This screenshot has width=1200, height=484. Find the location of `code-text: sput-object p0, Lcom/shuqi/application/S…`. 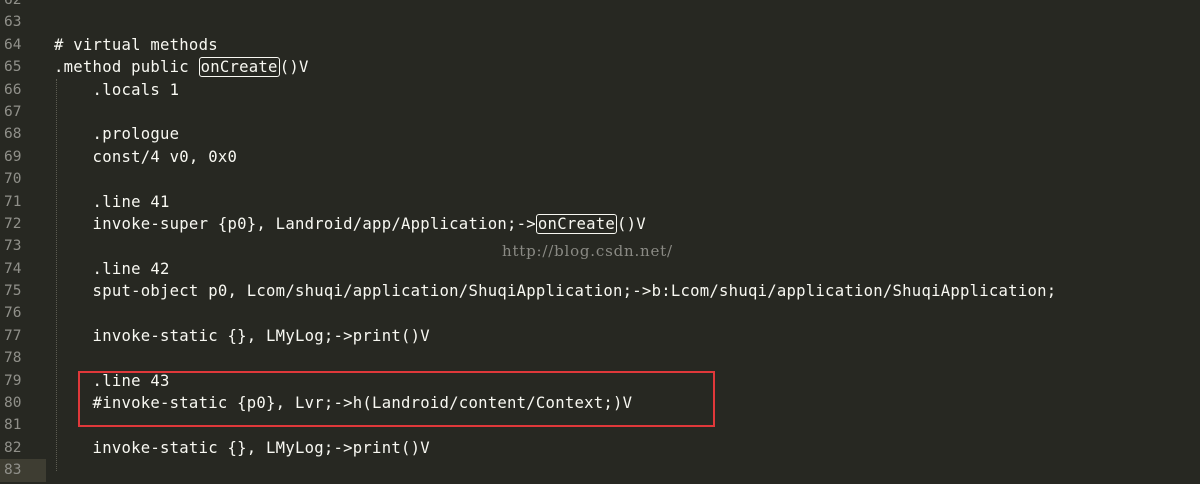

code-text: sput-object p0, Lcom/shuqi/application/S… is located at coordinates (555, 291).